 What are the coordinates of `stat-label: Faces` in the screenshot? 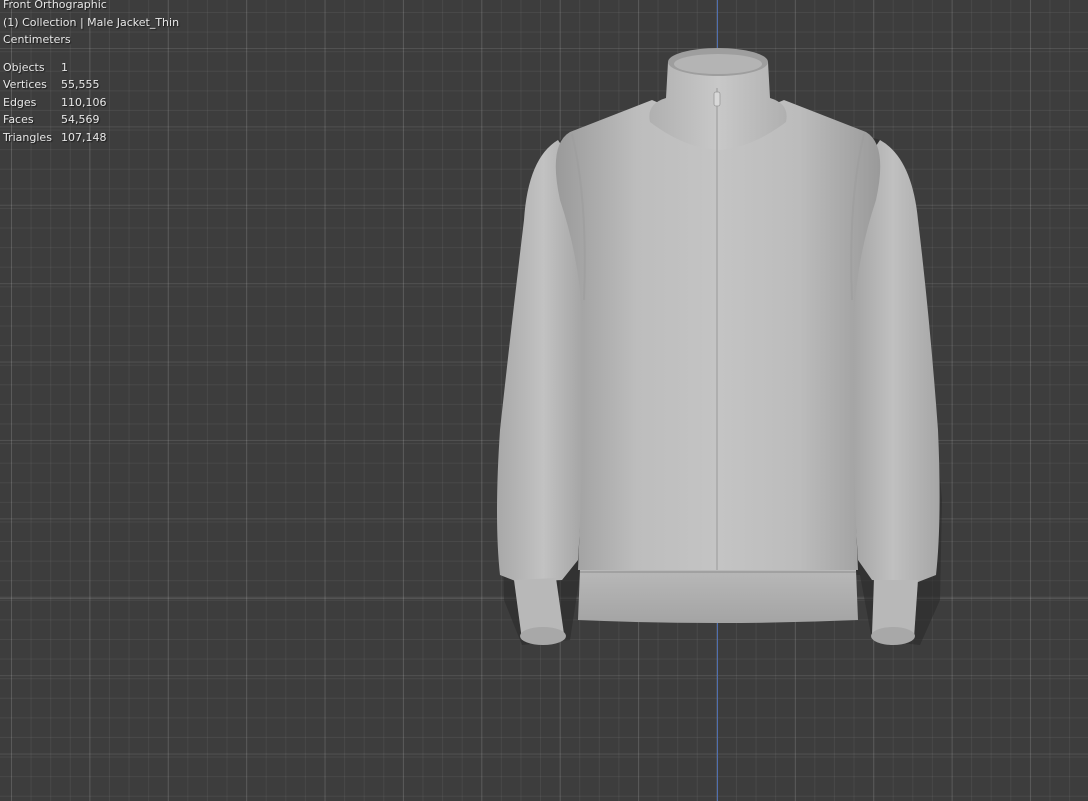 It's located at (18, 119).